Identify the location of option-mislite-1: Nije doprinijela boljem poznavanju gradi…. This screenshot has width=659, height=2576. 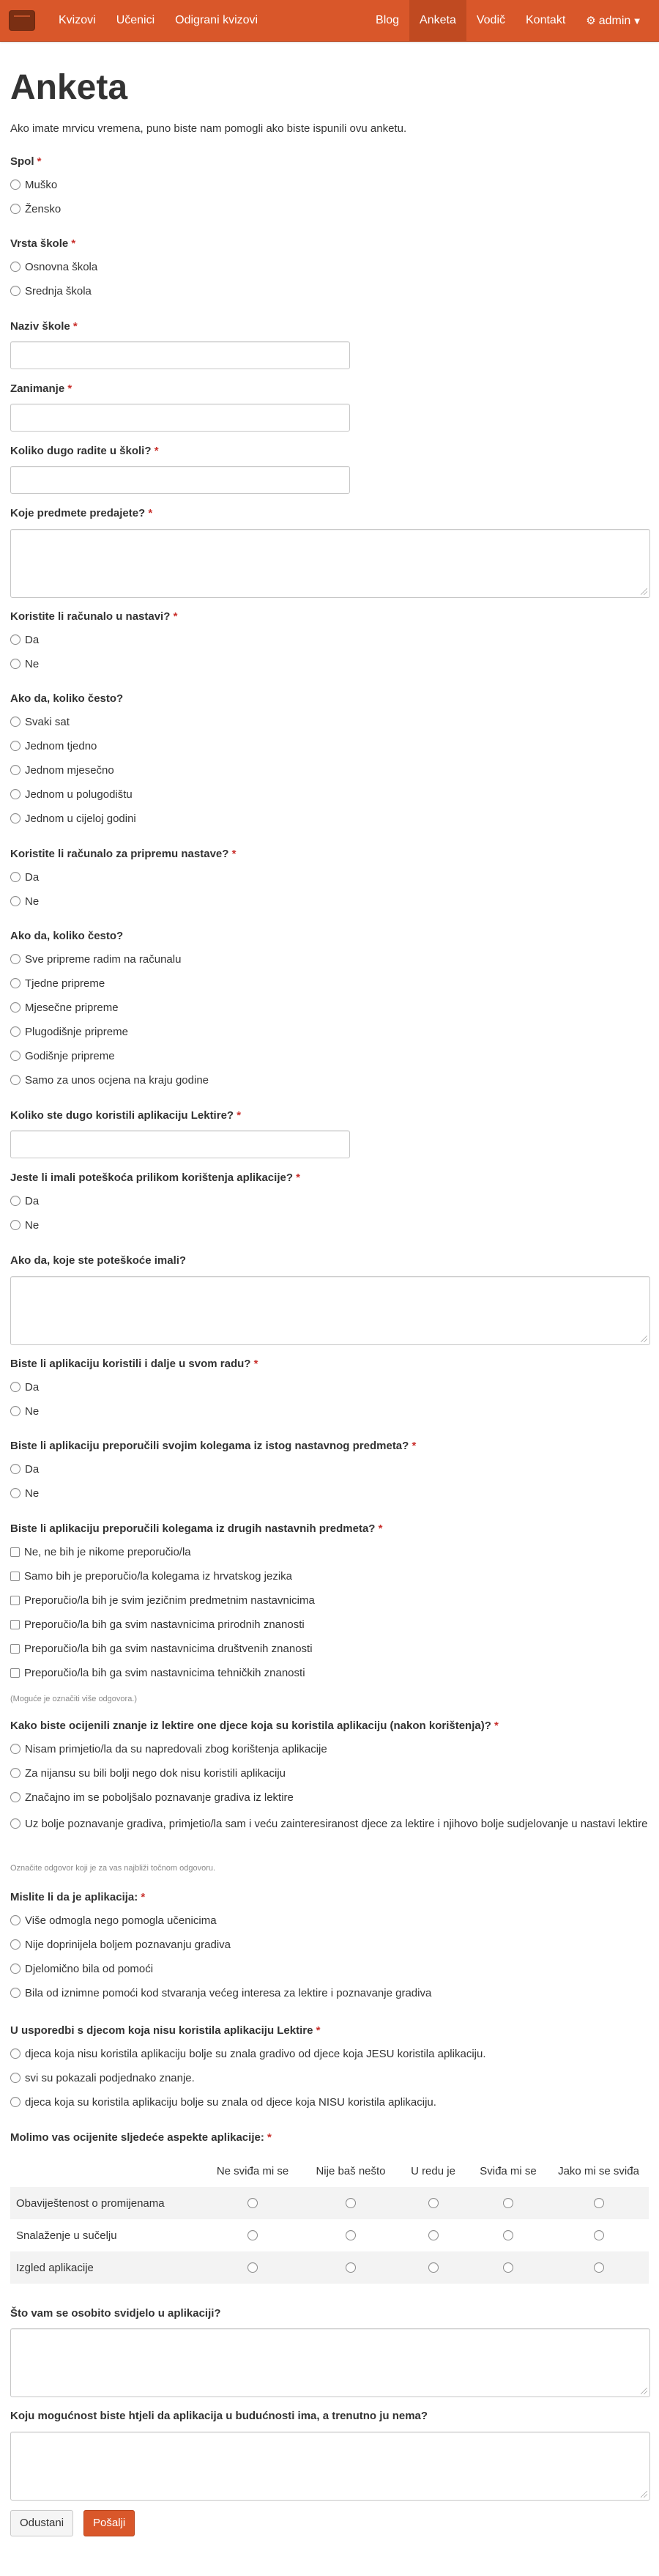
(121, 1945).